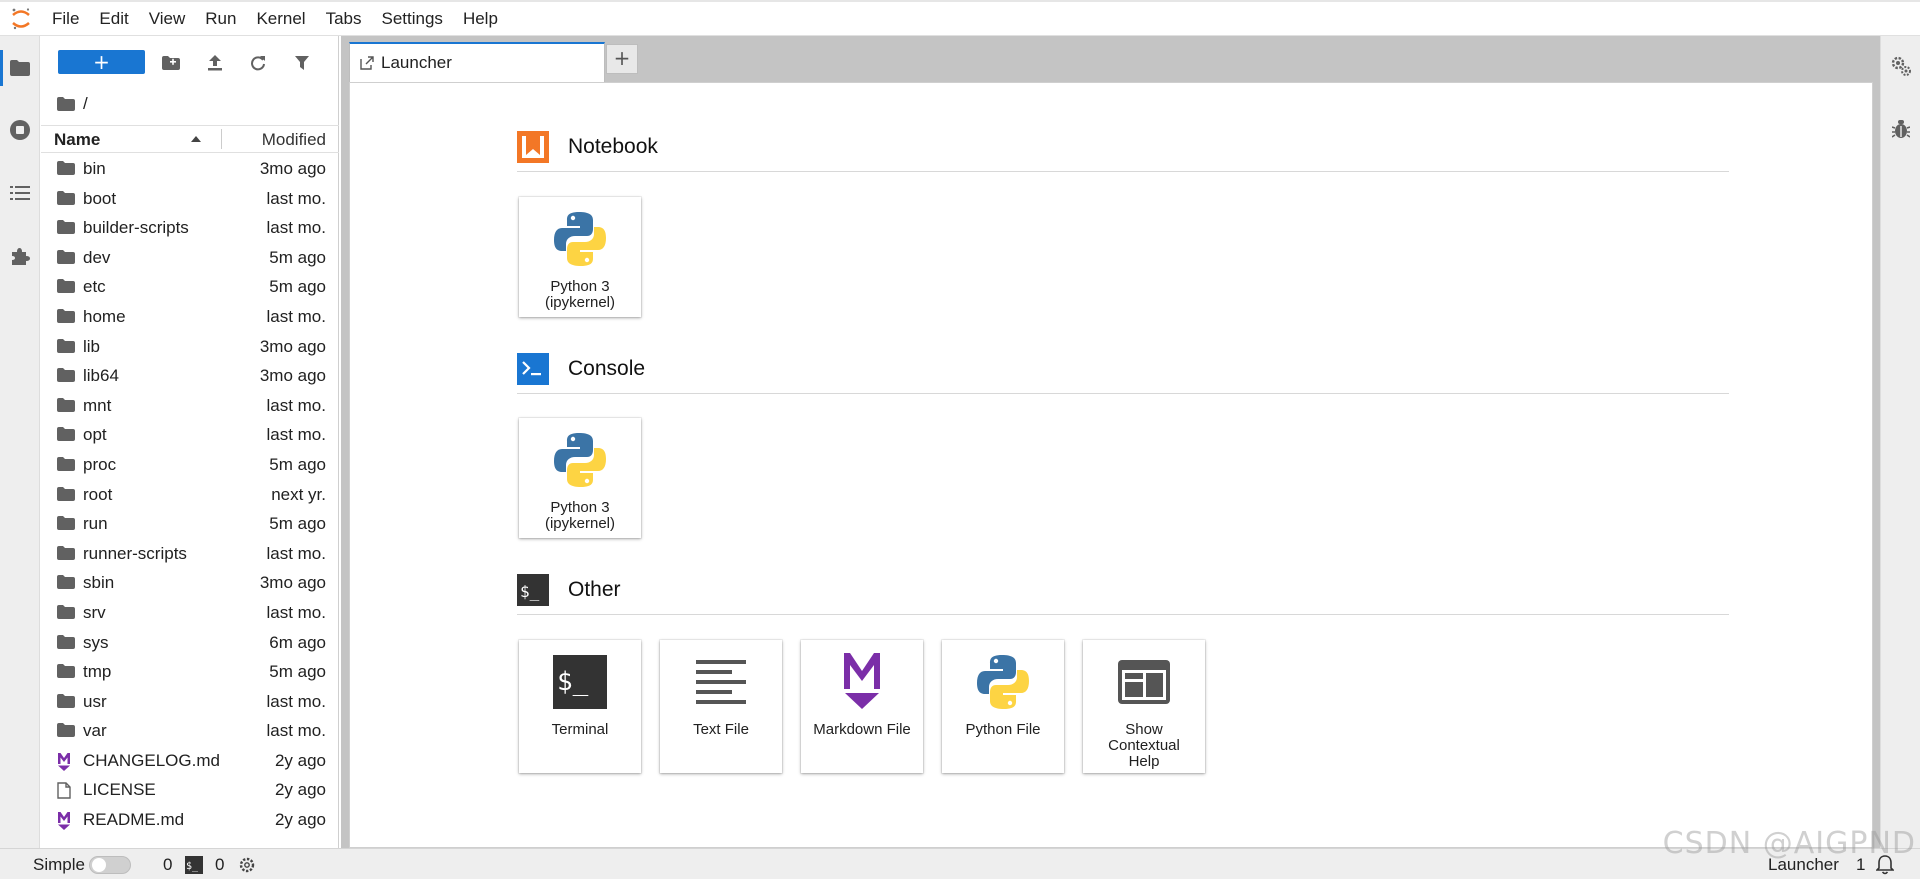 The image size is (1920, 879). What do you see at coordinates (219, 865) in the screenshot?
I see `terminal-count: 0` at bounding box center [219, 865].